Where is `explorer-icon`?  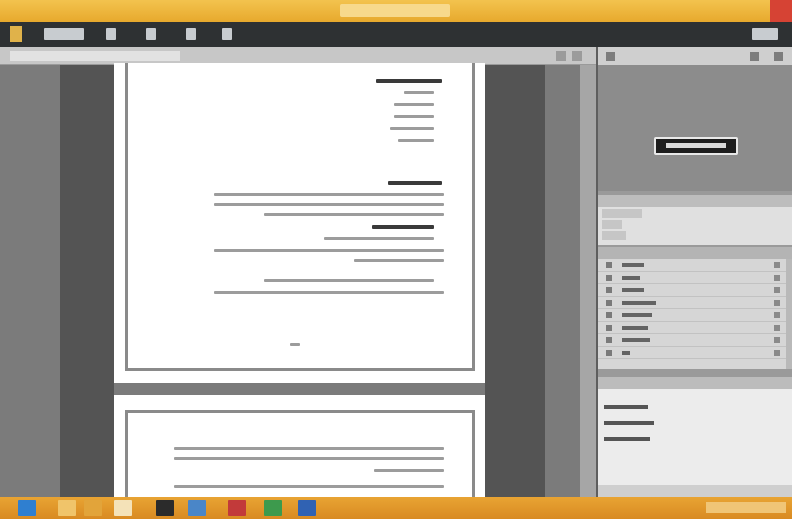
explorer-icon is located at coordinates (67, 508).